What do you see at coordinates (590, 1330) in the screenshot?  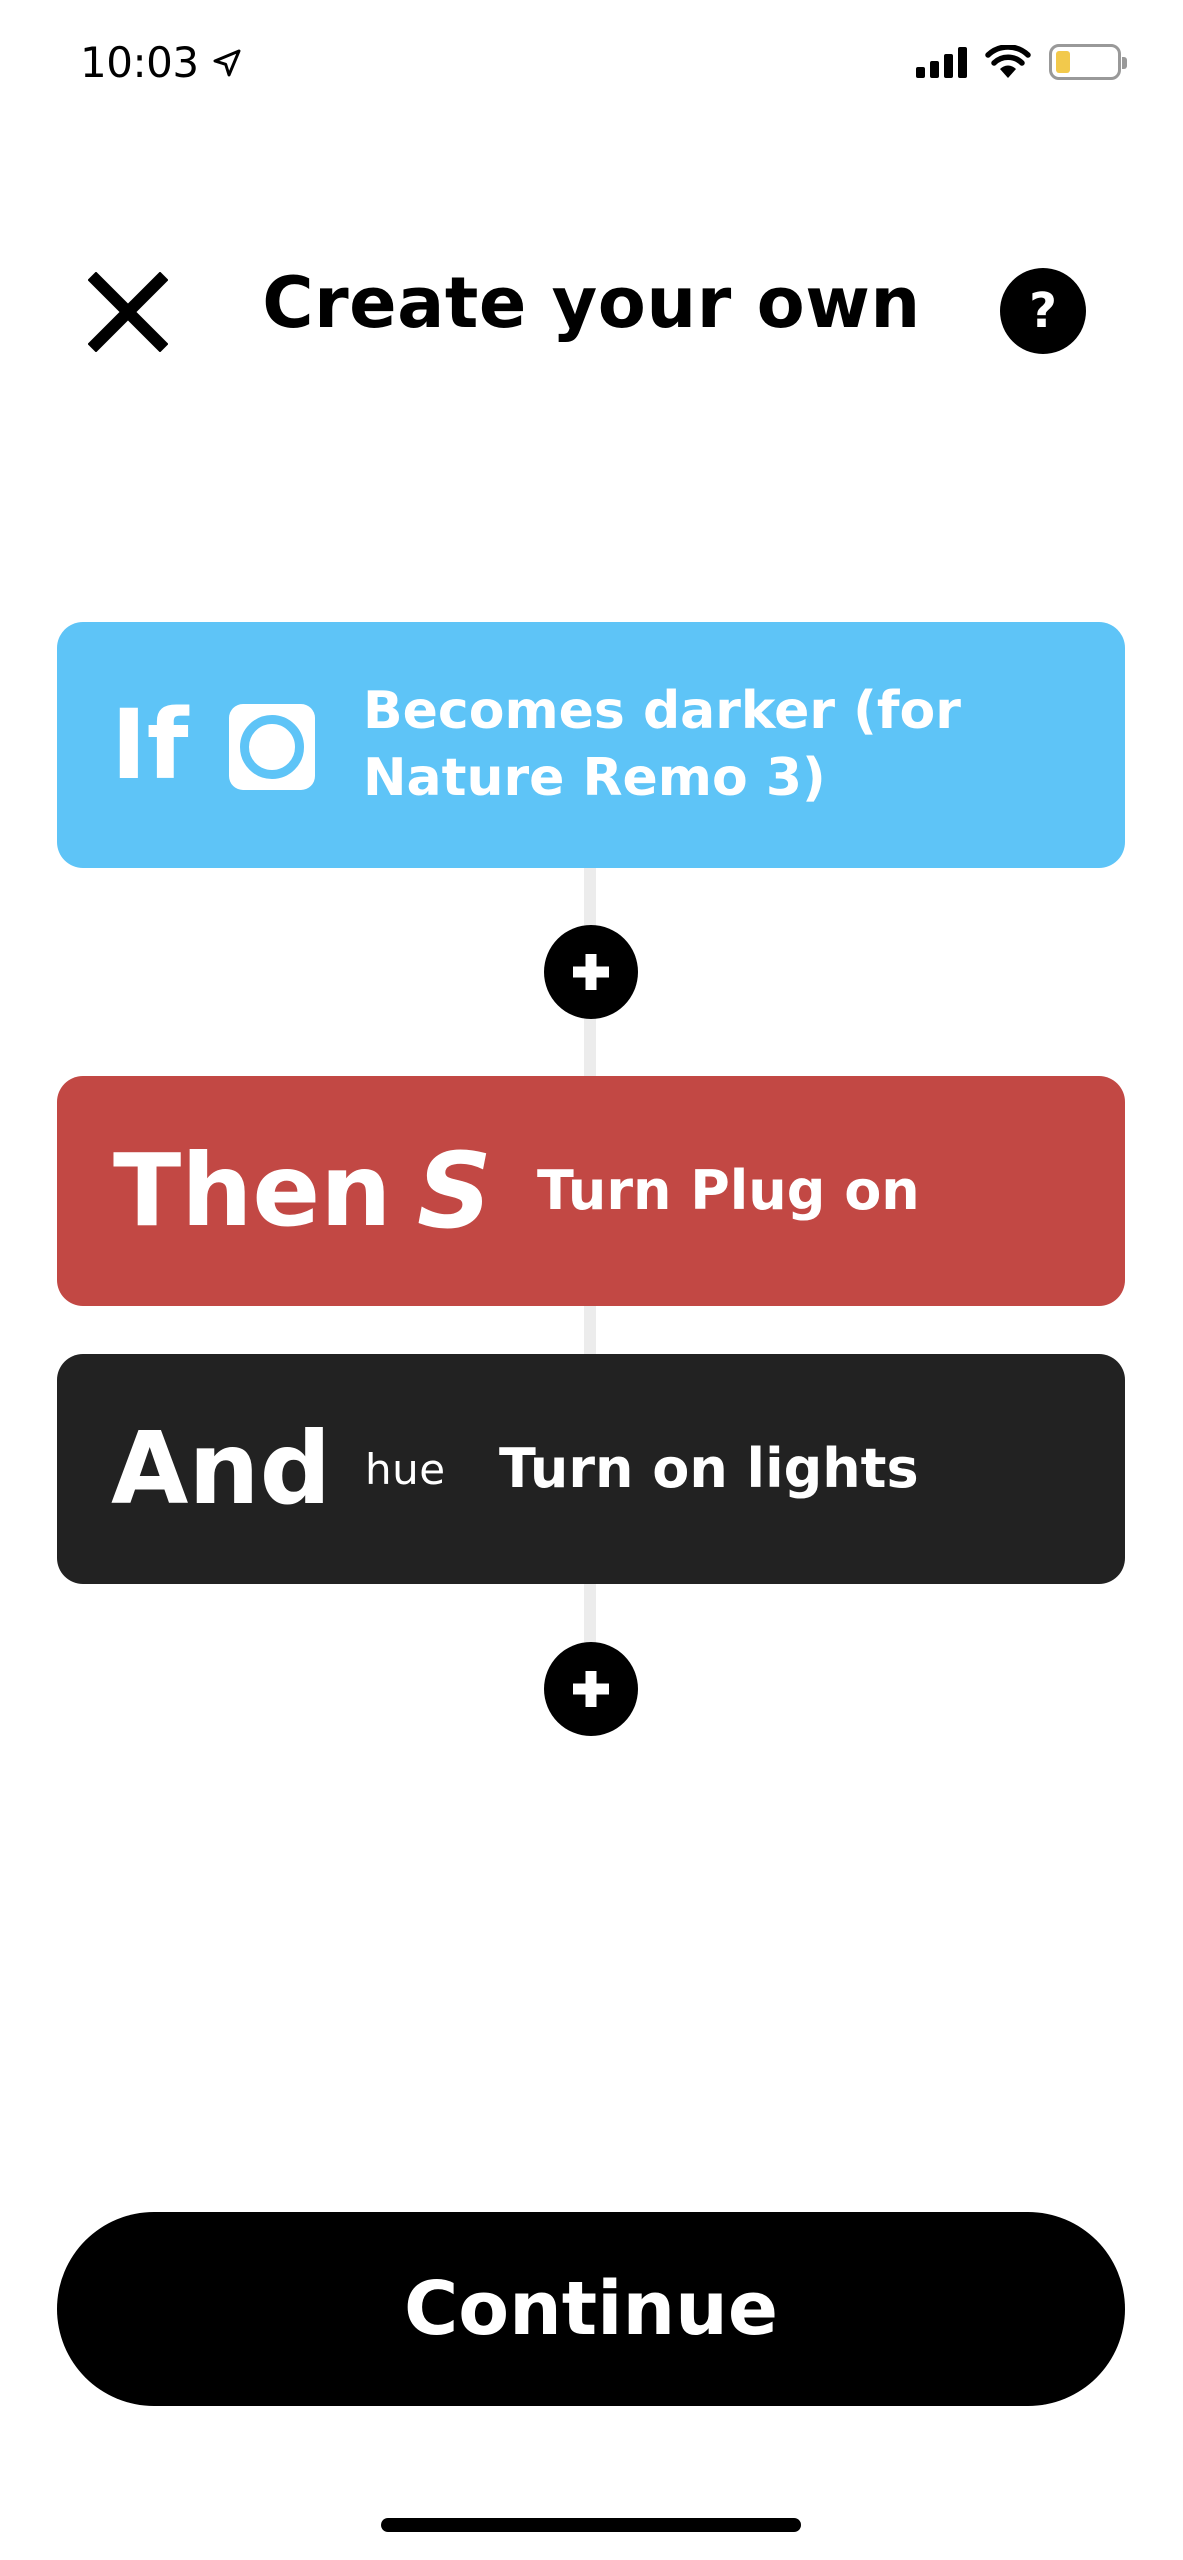 I see `connector-line` at bounding box center [590, 1330].